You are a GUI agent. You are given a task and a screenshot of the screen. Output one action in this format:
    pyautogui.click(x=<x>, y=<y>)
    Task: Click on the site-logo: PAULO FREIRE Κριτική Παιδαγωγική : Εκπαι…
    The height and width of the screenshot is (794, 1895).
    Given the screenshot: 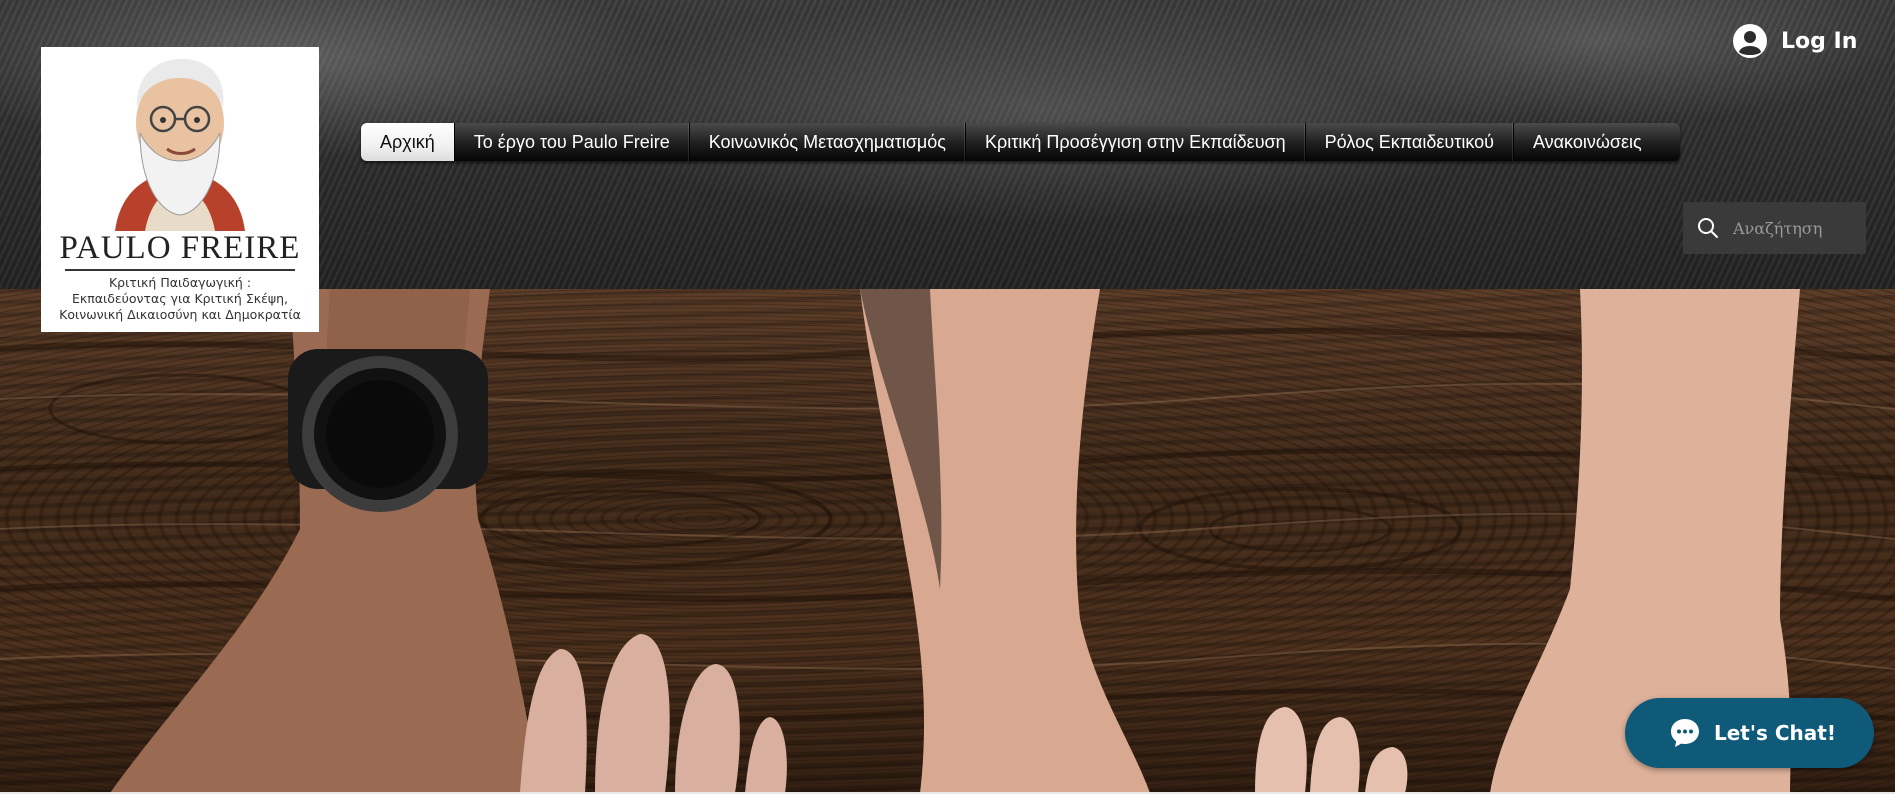 What is the action you would take?
    pyautogui.click(x=180, y=189)
    